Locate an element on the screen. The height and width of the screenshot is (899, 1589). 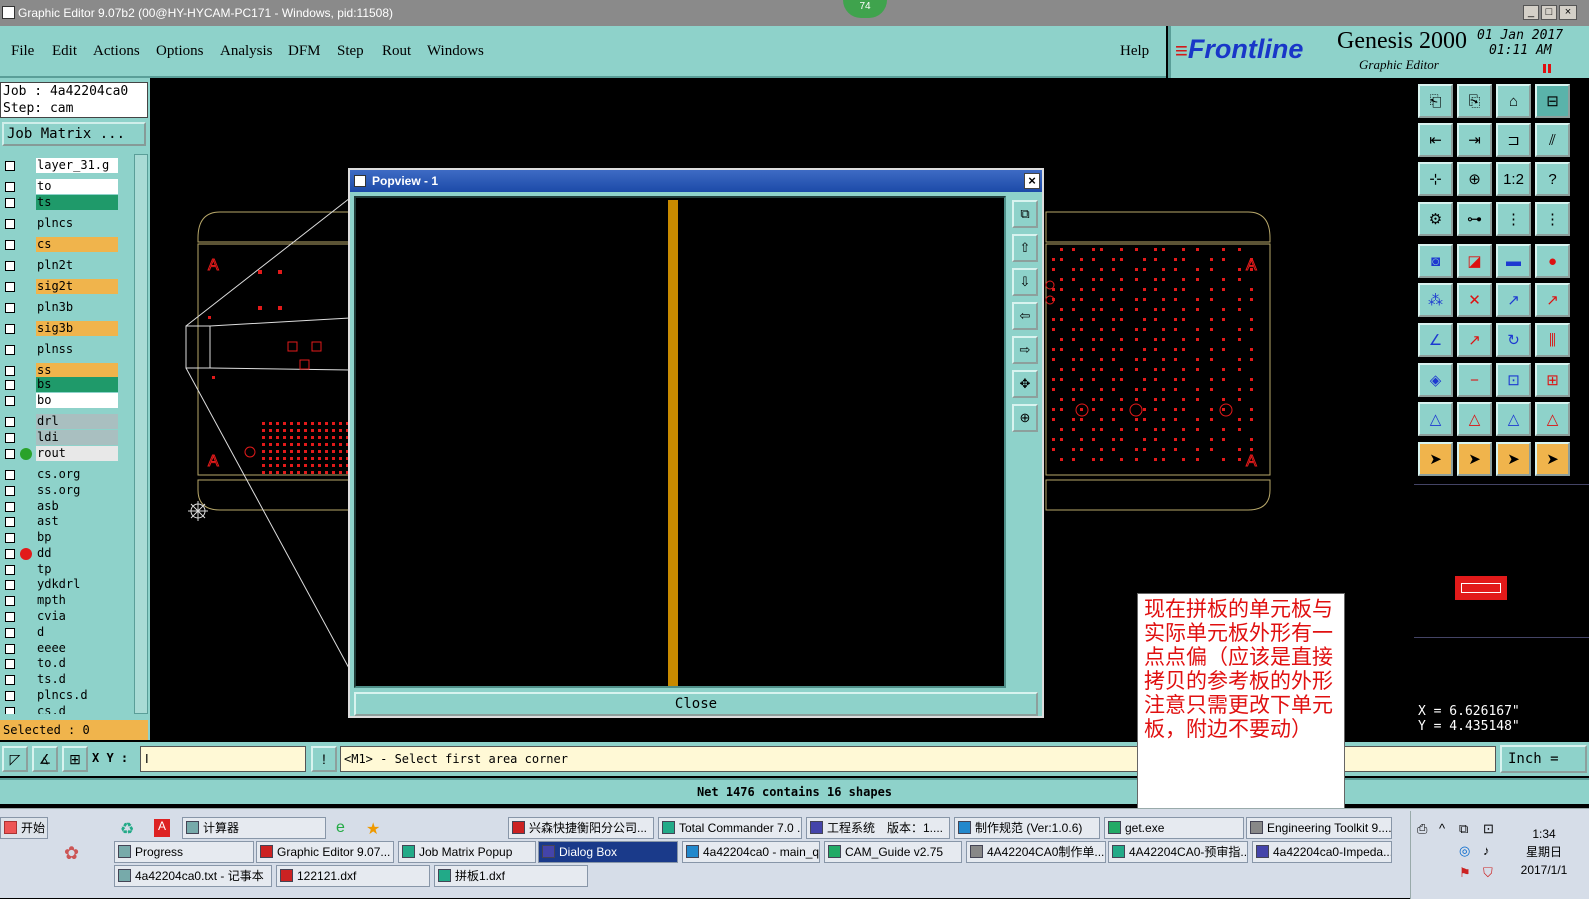
tool-line-icon: ▬ is located at coordinates (1513, 261).